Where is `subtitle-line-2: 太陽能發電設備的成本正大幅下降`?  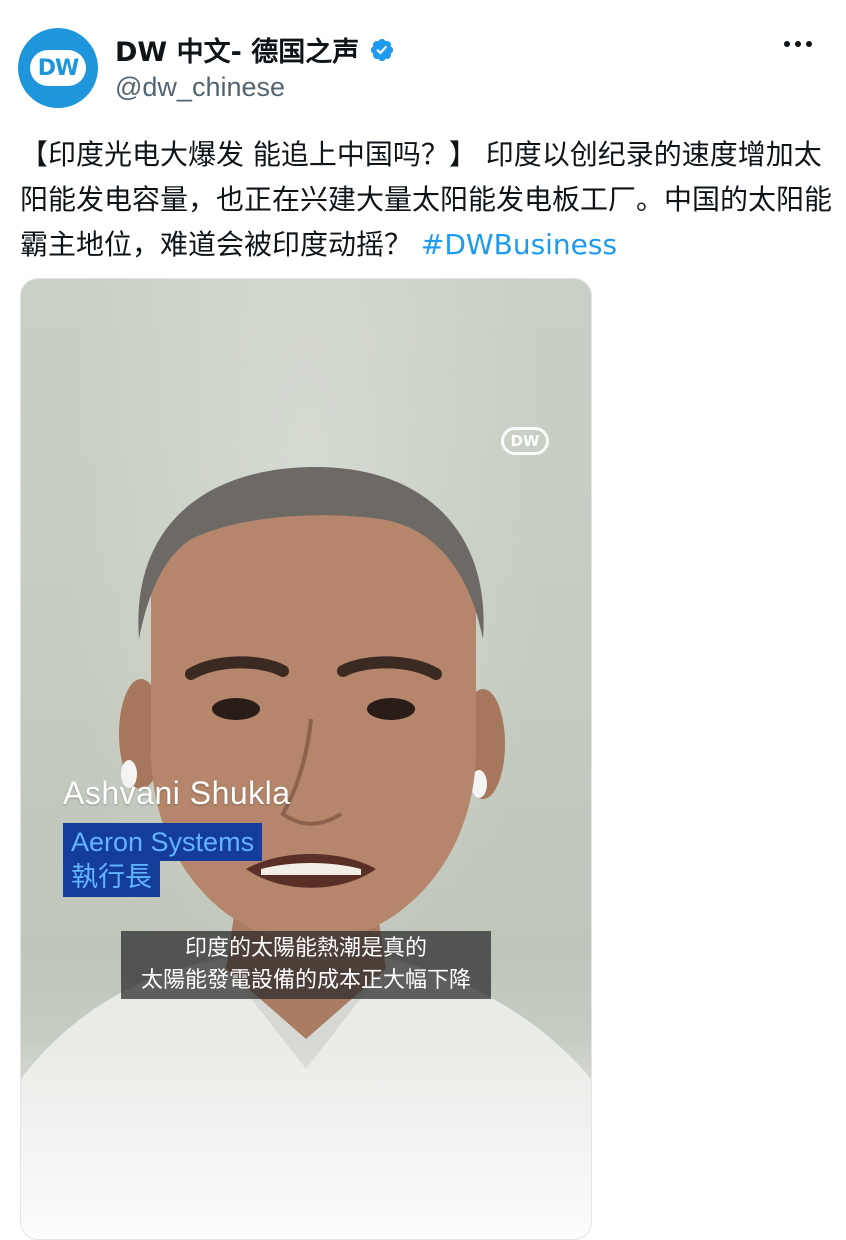 subtitle-line-2: 太陽能發電設備的成本正大幅下降 is located at coordinates (305, 980).